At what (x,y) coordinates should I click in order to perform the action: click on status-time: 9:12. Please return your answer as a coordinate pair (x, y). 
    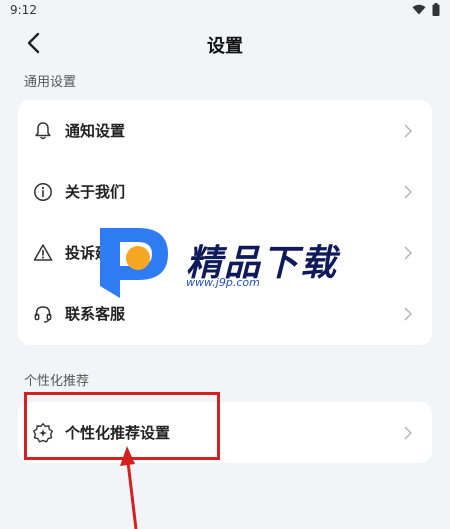
    Looking at the image, I should click on (23, 10).